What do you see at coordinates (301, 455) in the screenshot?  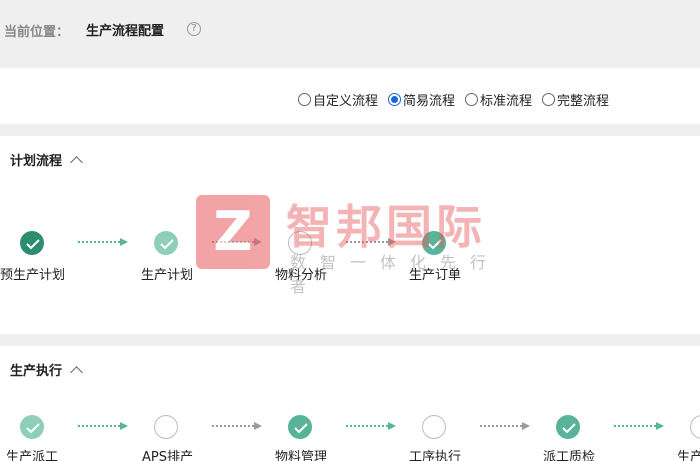 I see `step-label: 物料管理` at bounding box center [301, 455].